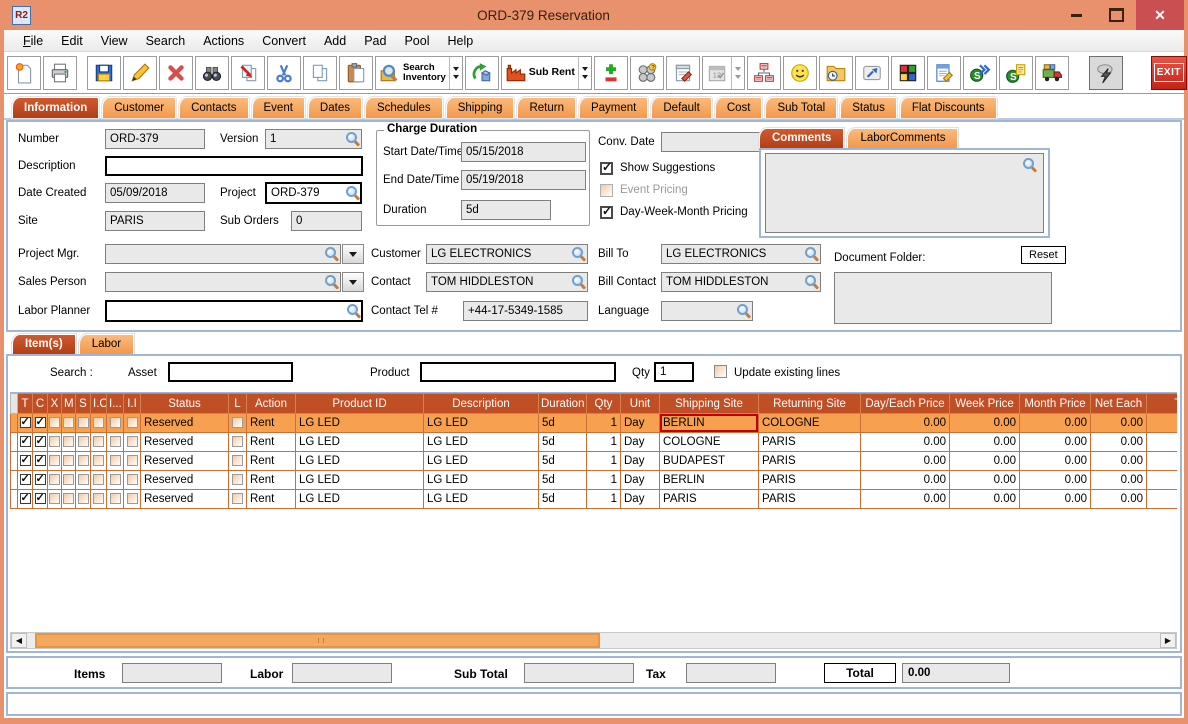 The height and width of the screenshot is (724, 1188). What do you see at coordinates (60, 72) in the screenshot?
I see `print-icon` at bounding box center [60, 72].